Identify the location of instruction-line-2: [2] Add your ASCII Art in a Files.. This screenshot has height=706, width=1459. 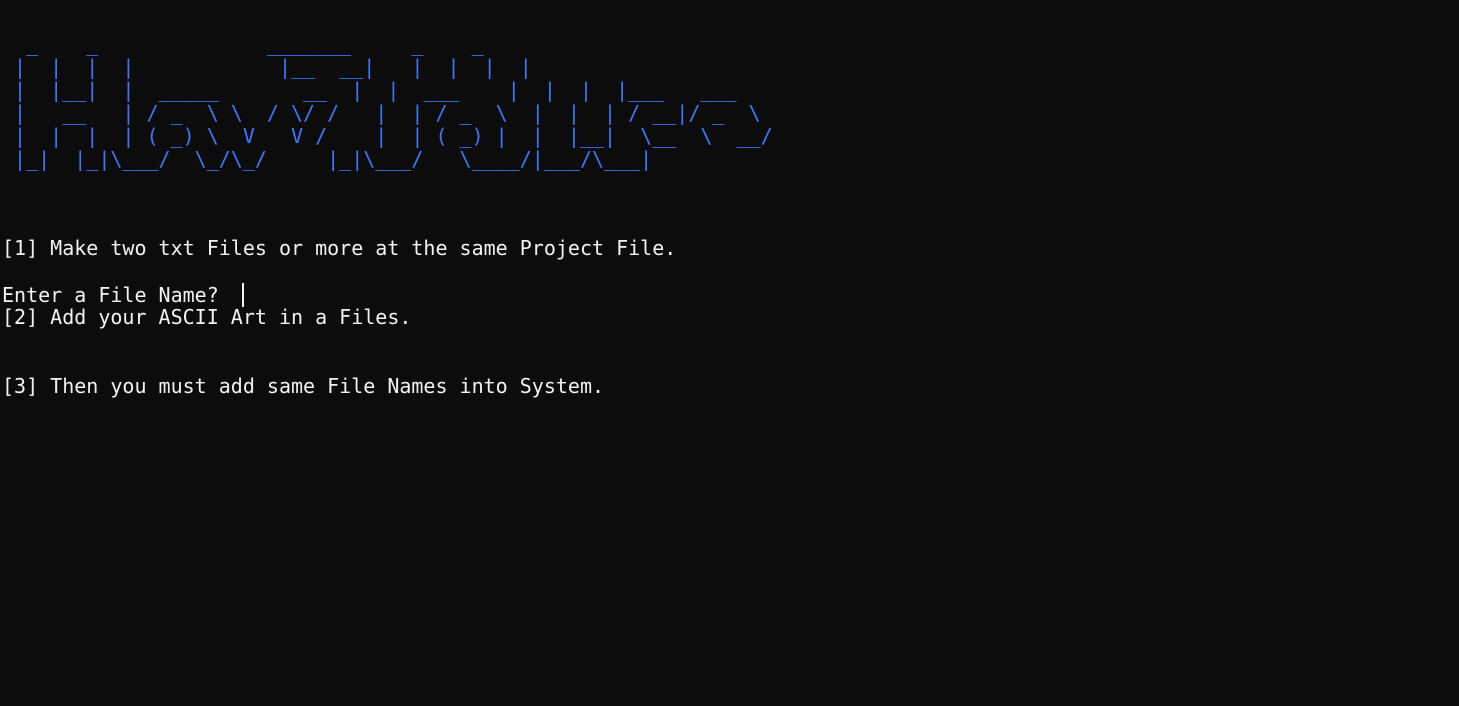
(207, 317).